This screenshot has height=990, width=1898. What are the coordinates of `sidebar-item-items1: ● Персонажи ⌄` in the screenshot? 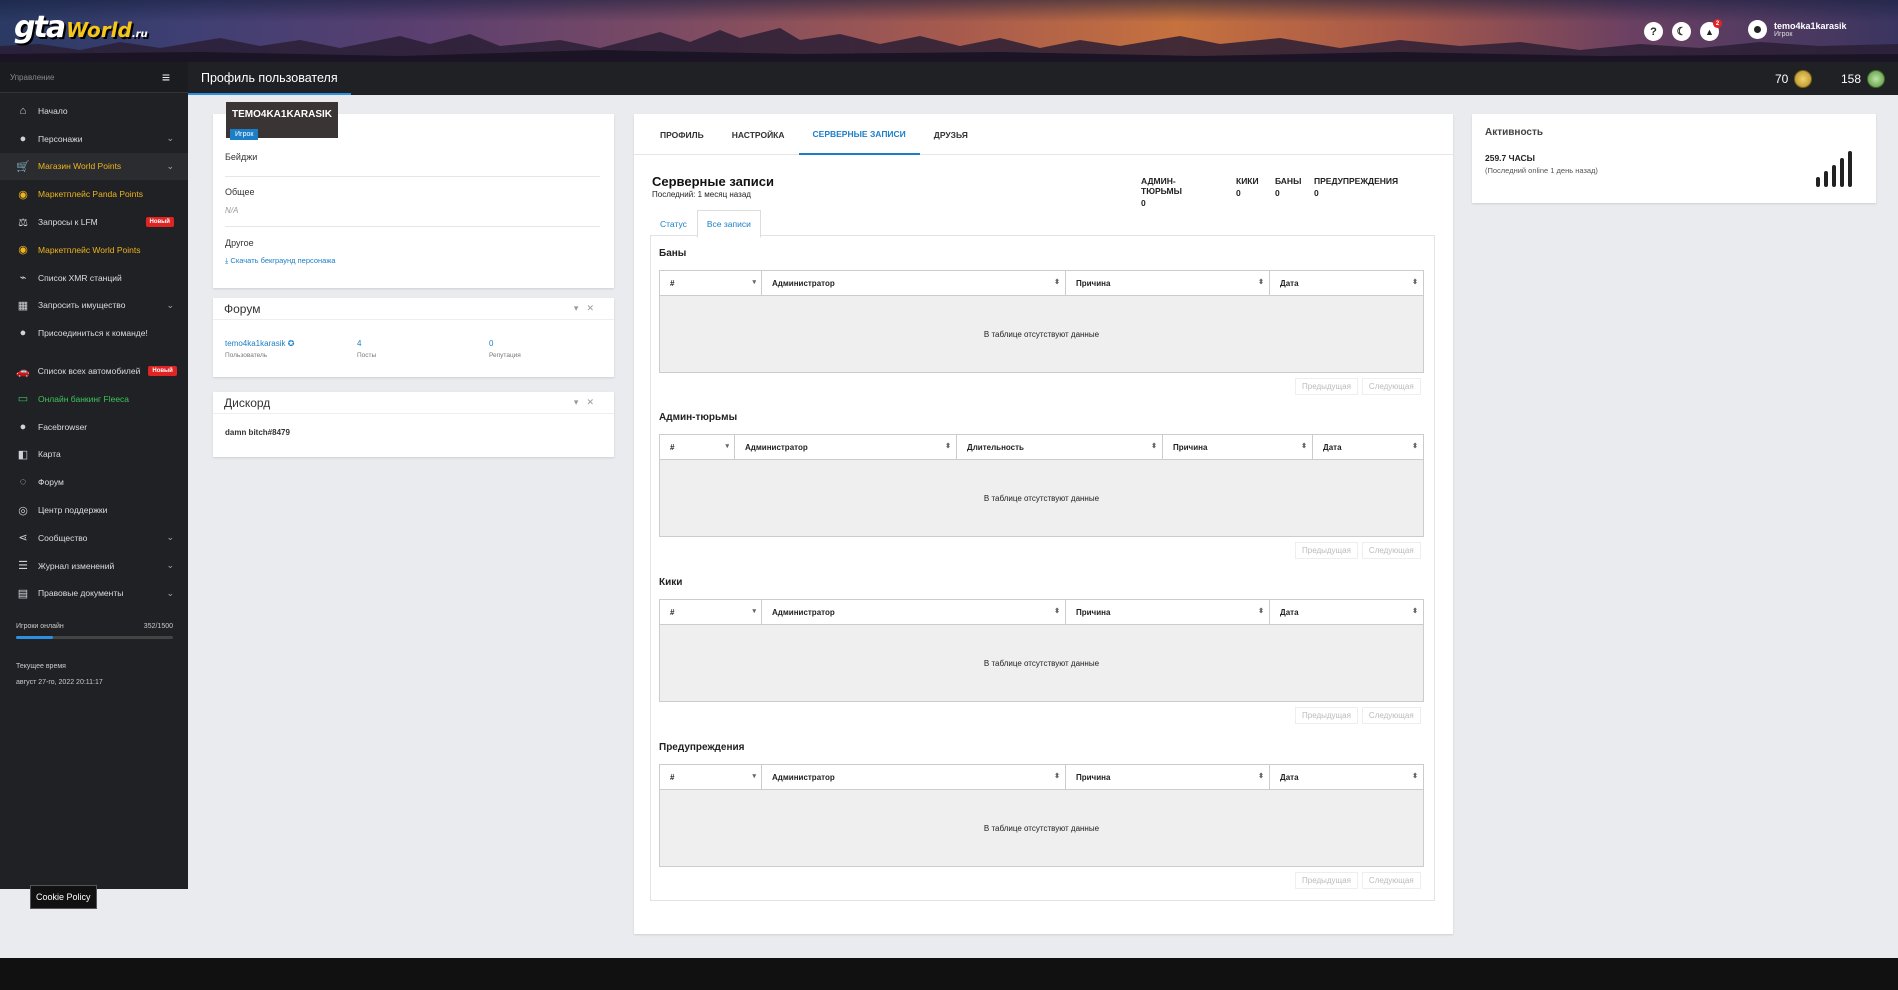 It's located at (94, 139).